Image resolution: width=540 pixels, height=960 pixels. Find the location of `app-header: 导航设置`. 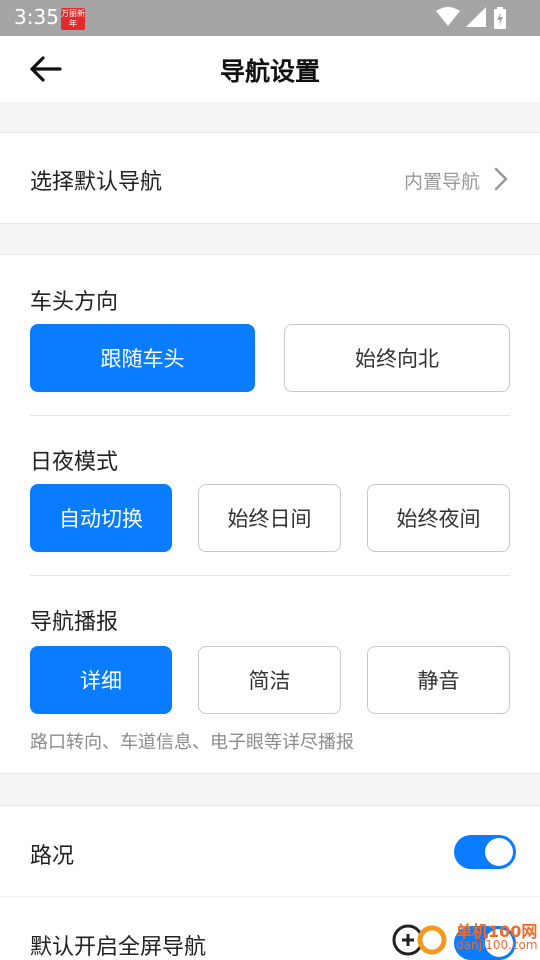

app-header: 导航设置 is located at coordinates (270, 69).